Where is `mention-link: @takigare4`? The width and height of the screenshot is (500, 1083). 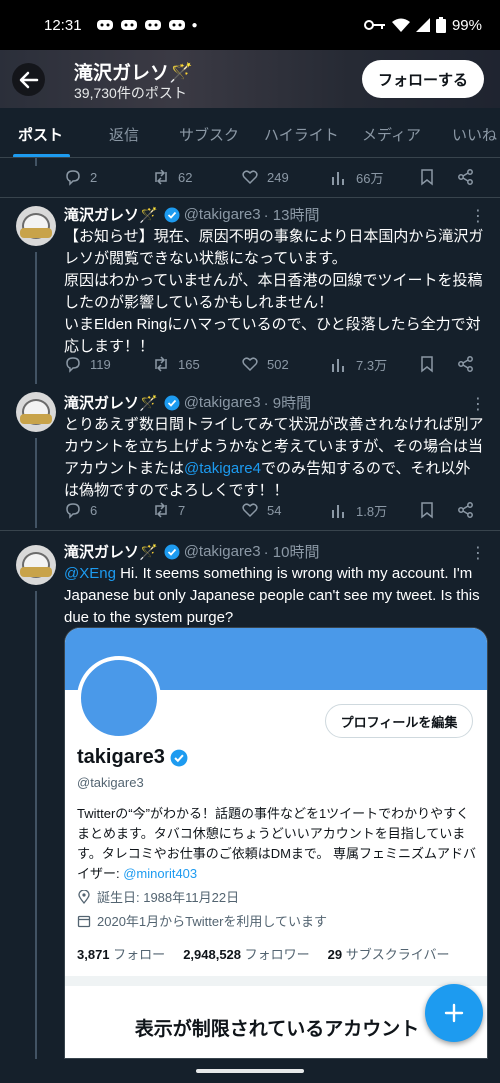 mention-link: @takigare4 is located at coordinates (222, 468).